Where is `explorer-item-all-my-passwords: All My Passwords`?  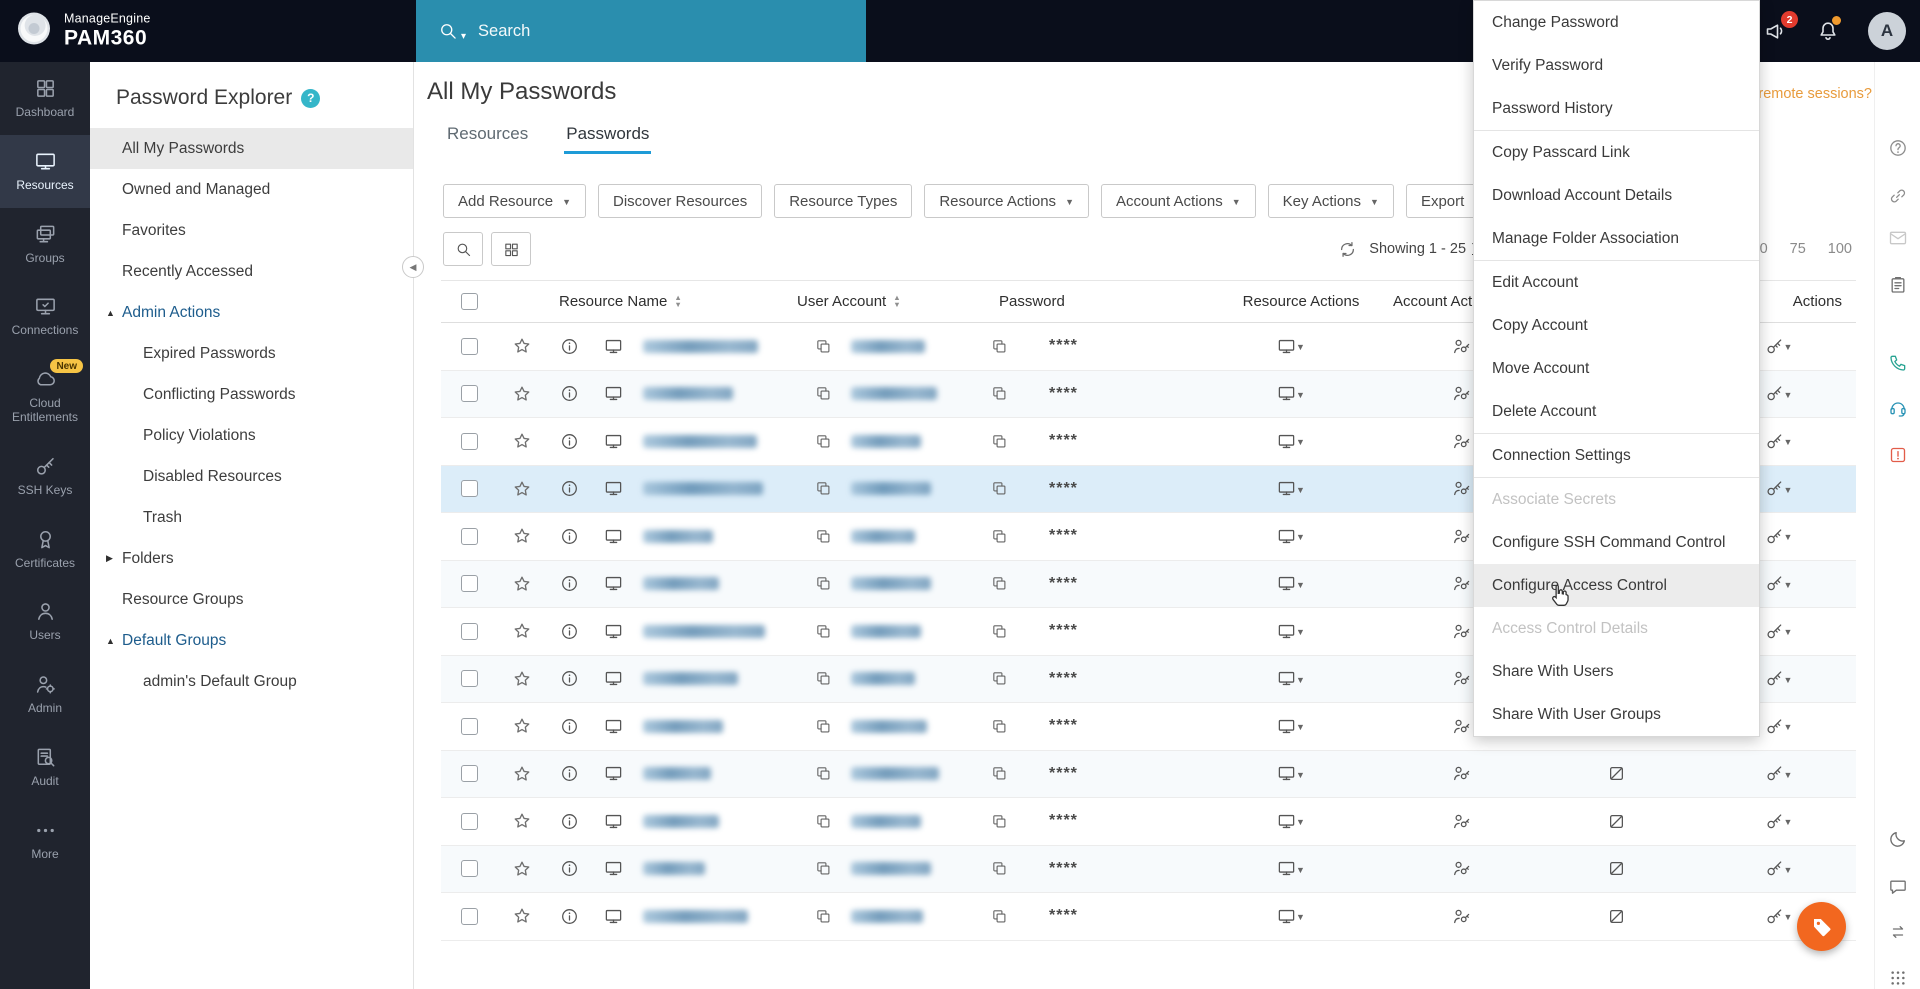 explorer-item-all-my-passwords: All My Passwords is located at coordinates (251, 148).